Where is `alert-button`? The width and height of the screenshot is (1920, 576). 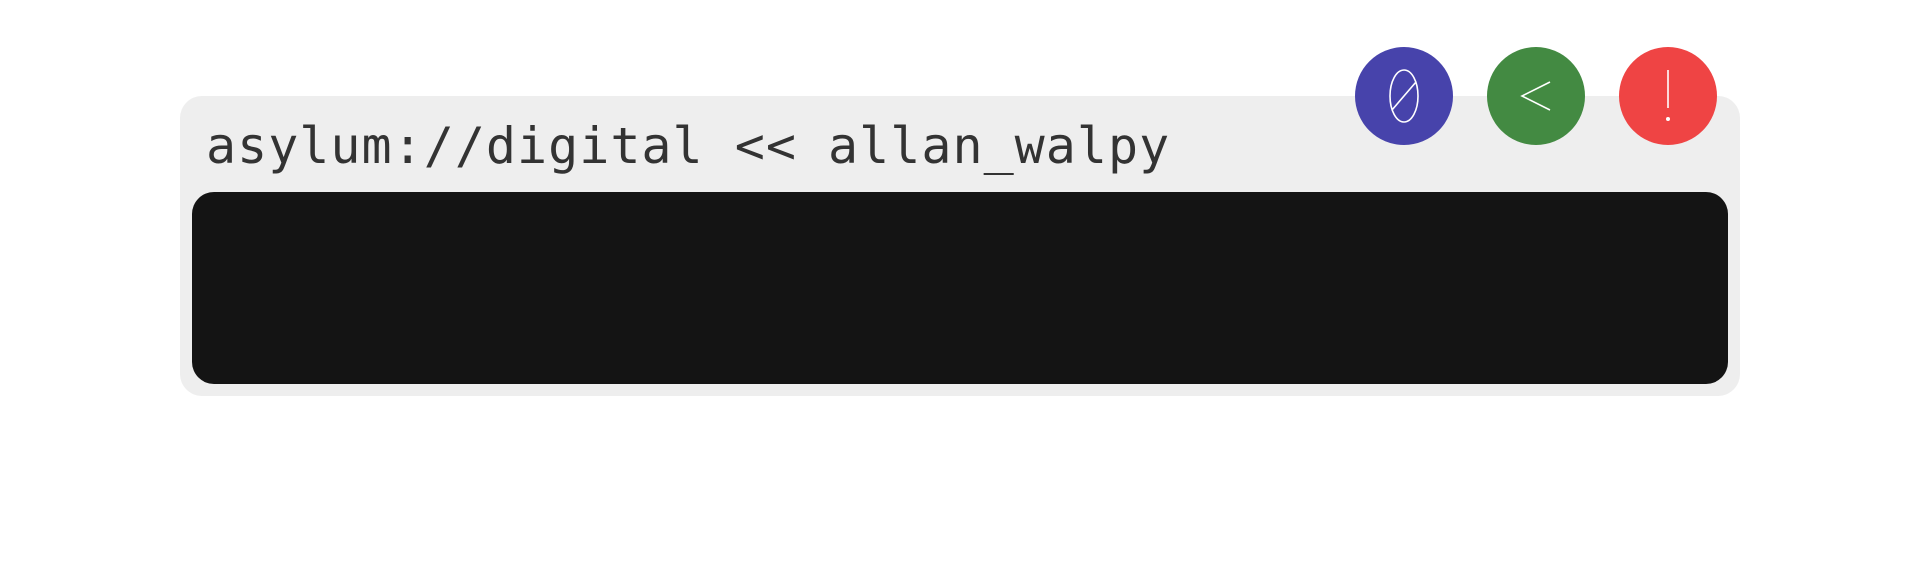 alert-button is located at coordinates (1668, 96).